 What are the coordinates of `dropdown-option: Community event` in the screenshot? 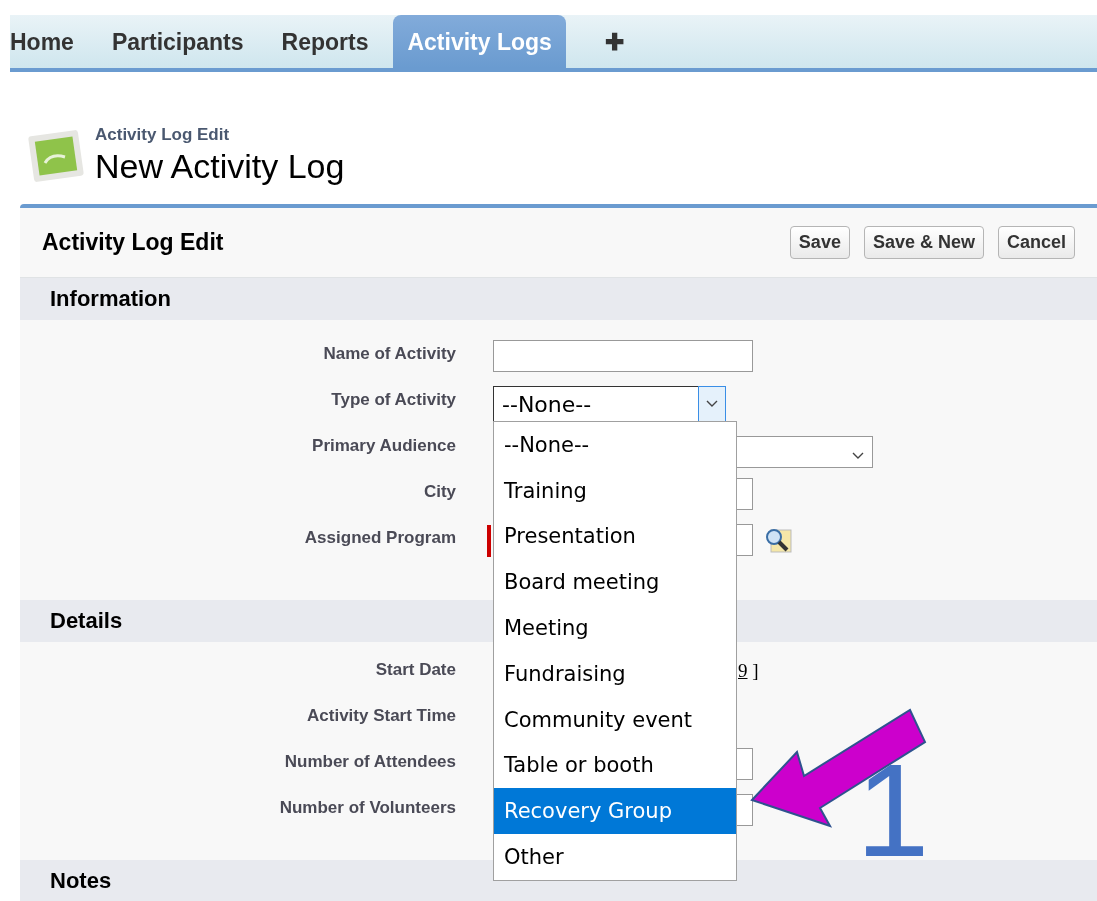 It's located at (615, 719).